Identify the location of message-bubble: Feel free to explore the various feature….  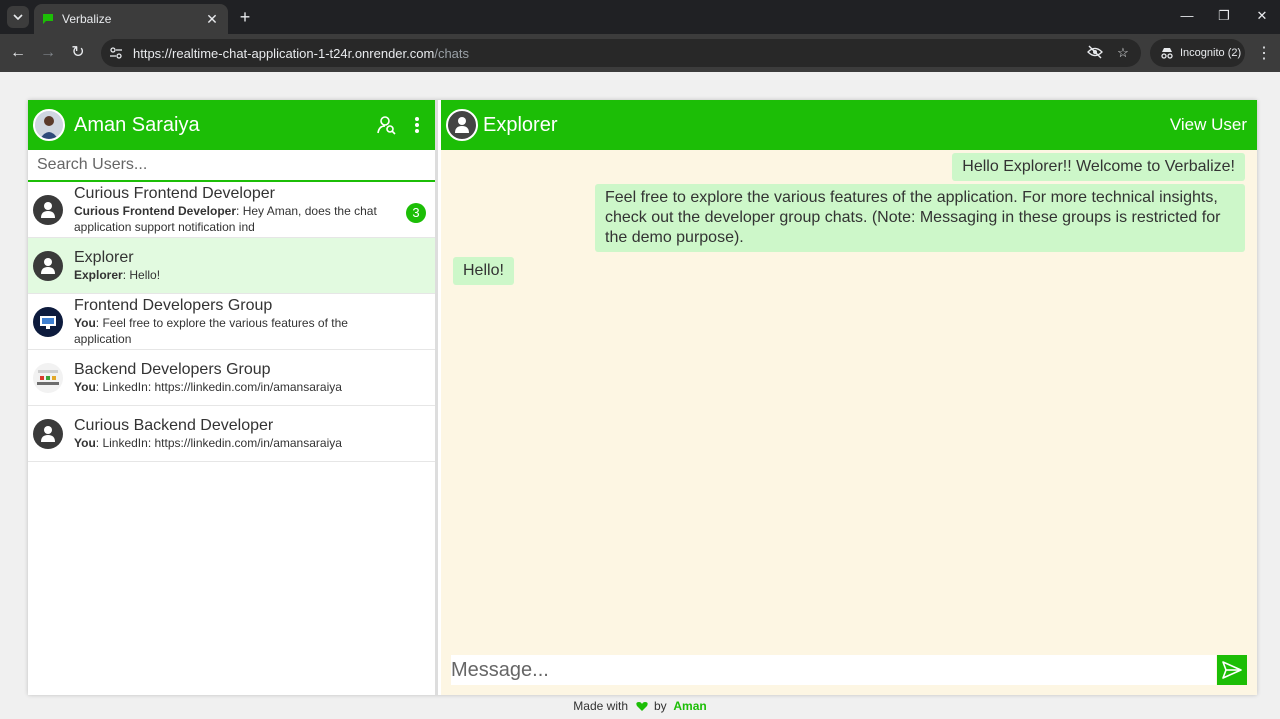
(920, 218).